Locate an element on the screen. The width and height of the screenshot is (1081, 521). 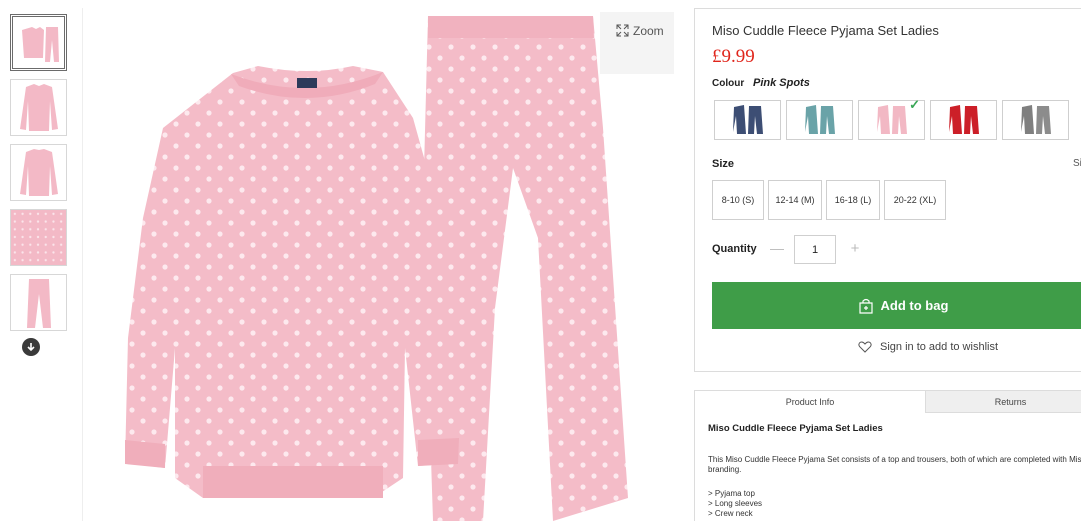
thumbnail-full-set is located at coordinates (38, 42).